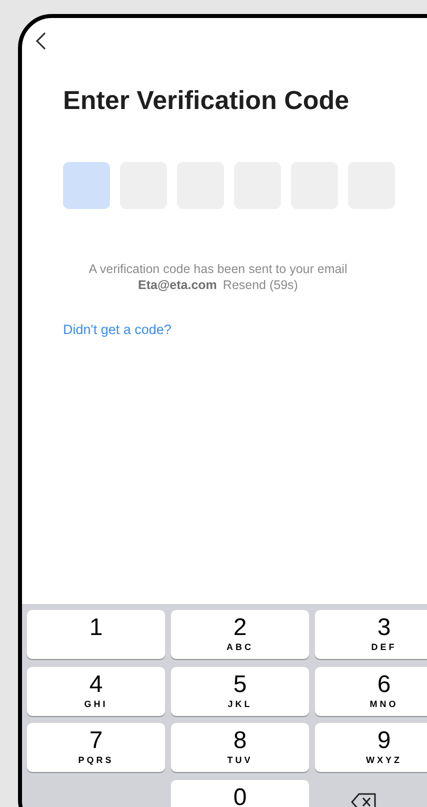 This screenshot has height=807, width=427. What do you see at coordinates (260, 285) in the screenshot?
I see `resend-countdown: Resend (59s)` at bounding box center [260, 285].